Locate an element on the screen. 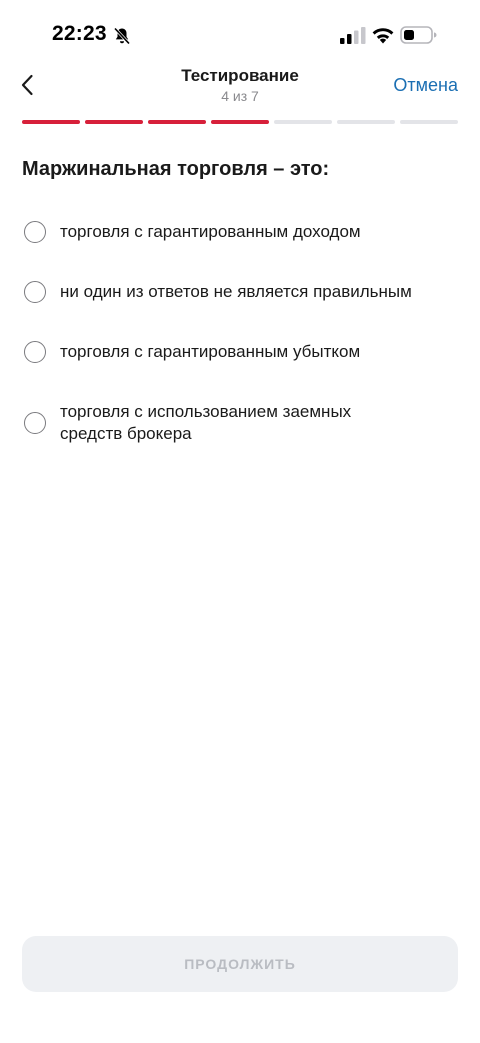 This screenshot has width=480, height=1043. continue-button: ПРОДОЛЖИТЬ is located at coordinates (240, 964).